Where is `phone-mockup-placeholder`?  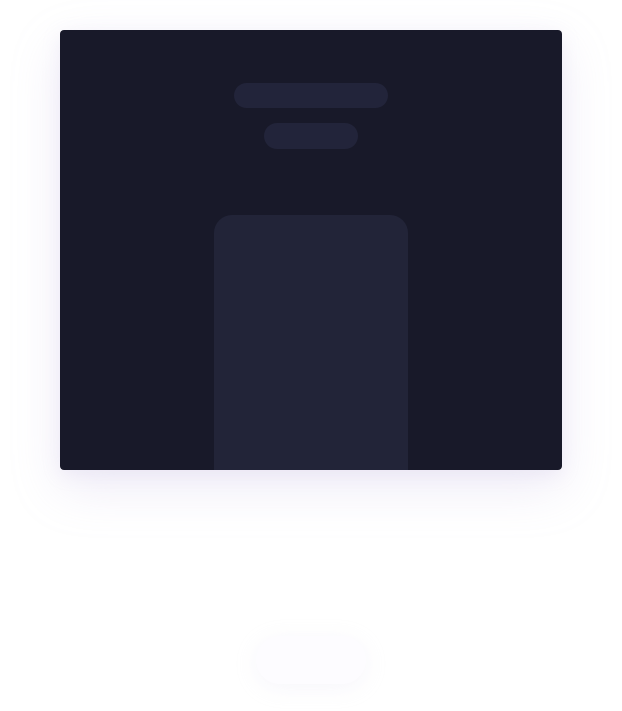
phone-mockup-placeholder is located at coordinates (311, 342).